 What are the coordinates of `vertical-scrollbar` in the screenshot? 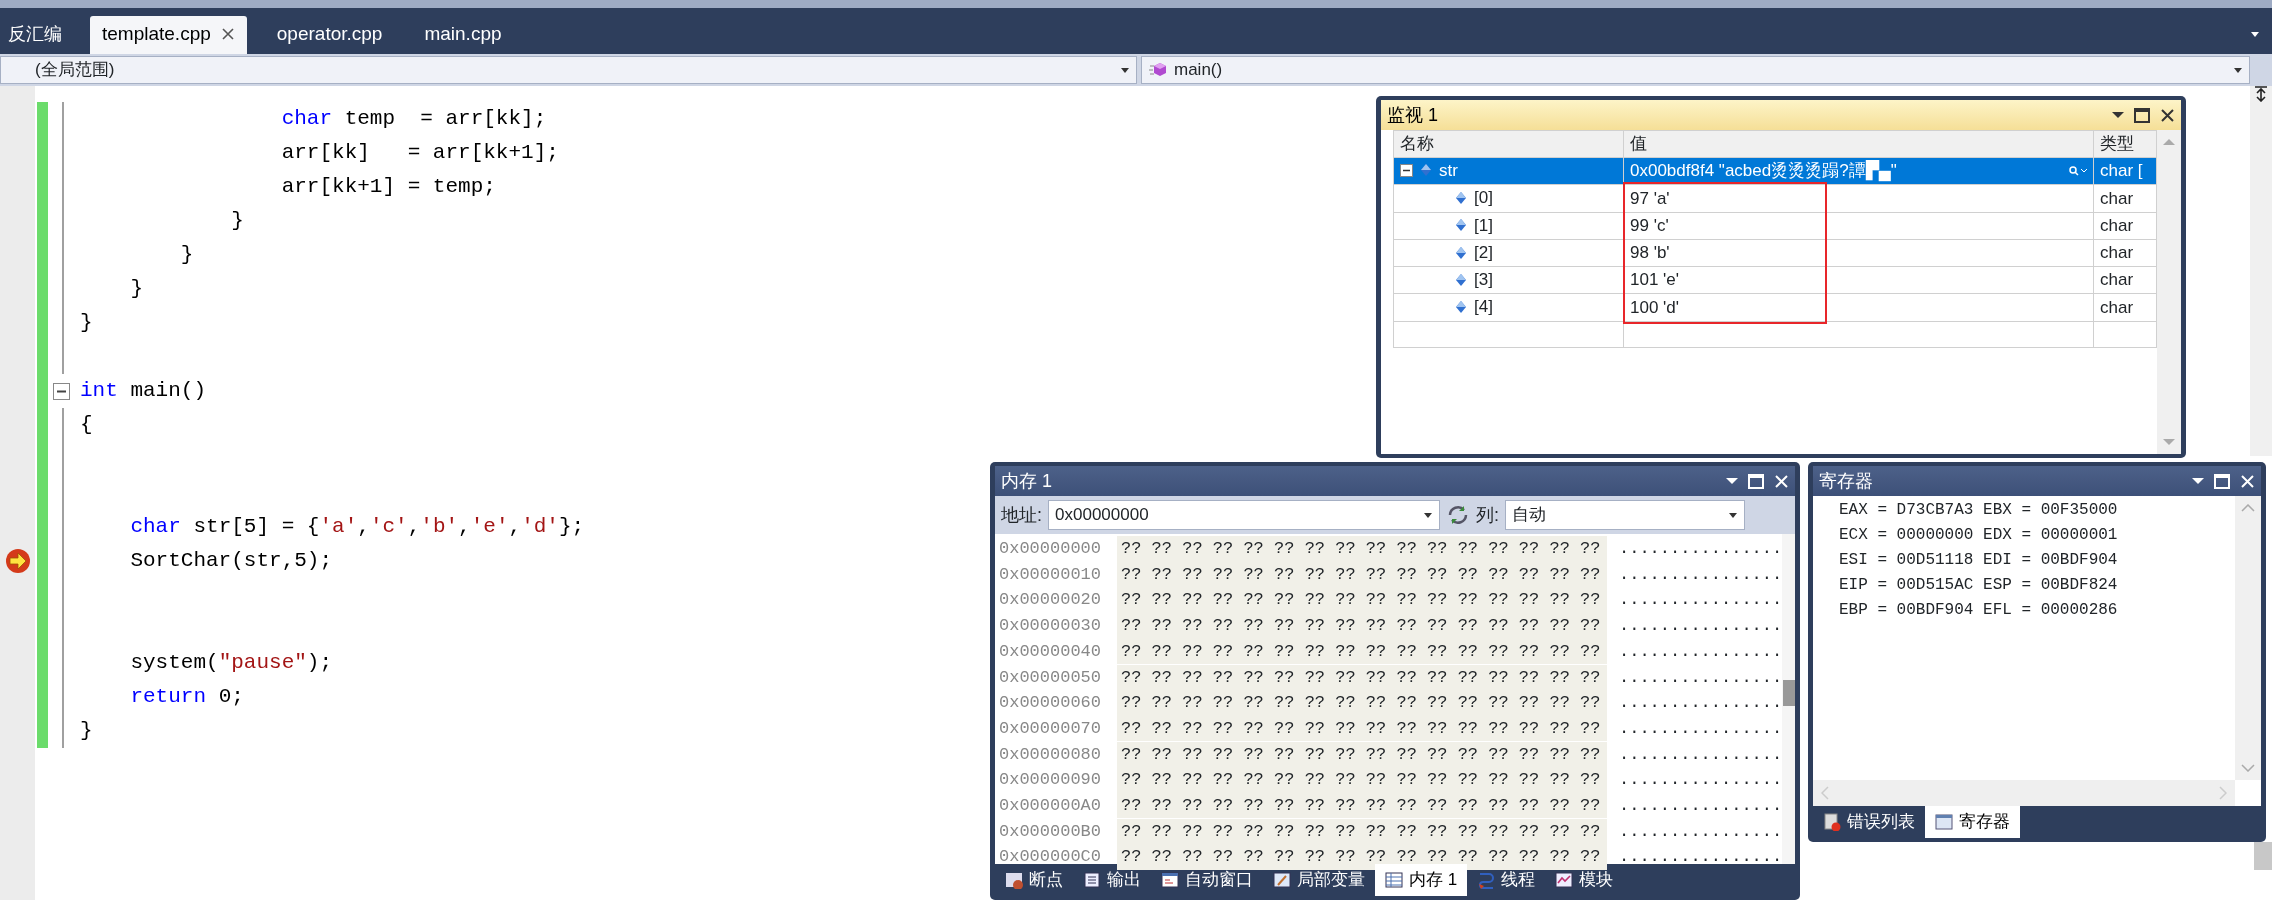 It's located at (1788, 699).